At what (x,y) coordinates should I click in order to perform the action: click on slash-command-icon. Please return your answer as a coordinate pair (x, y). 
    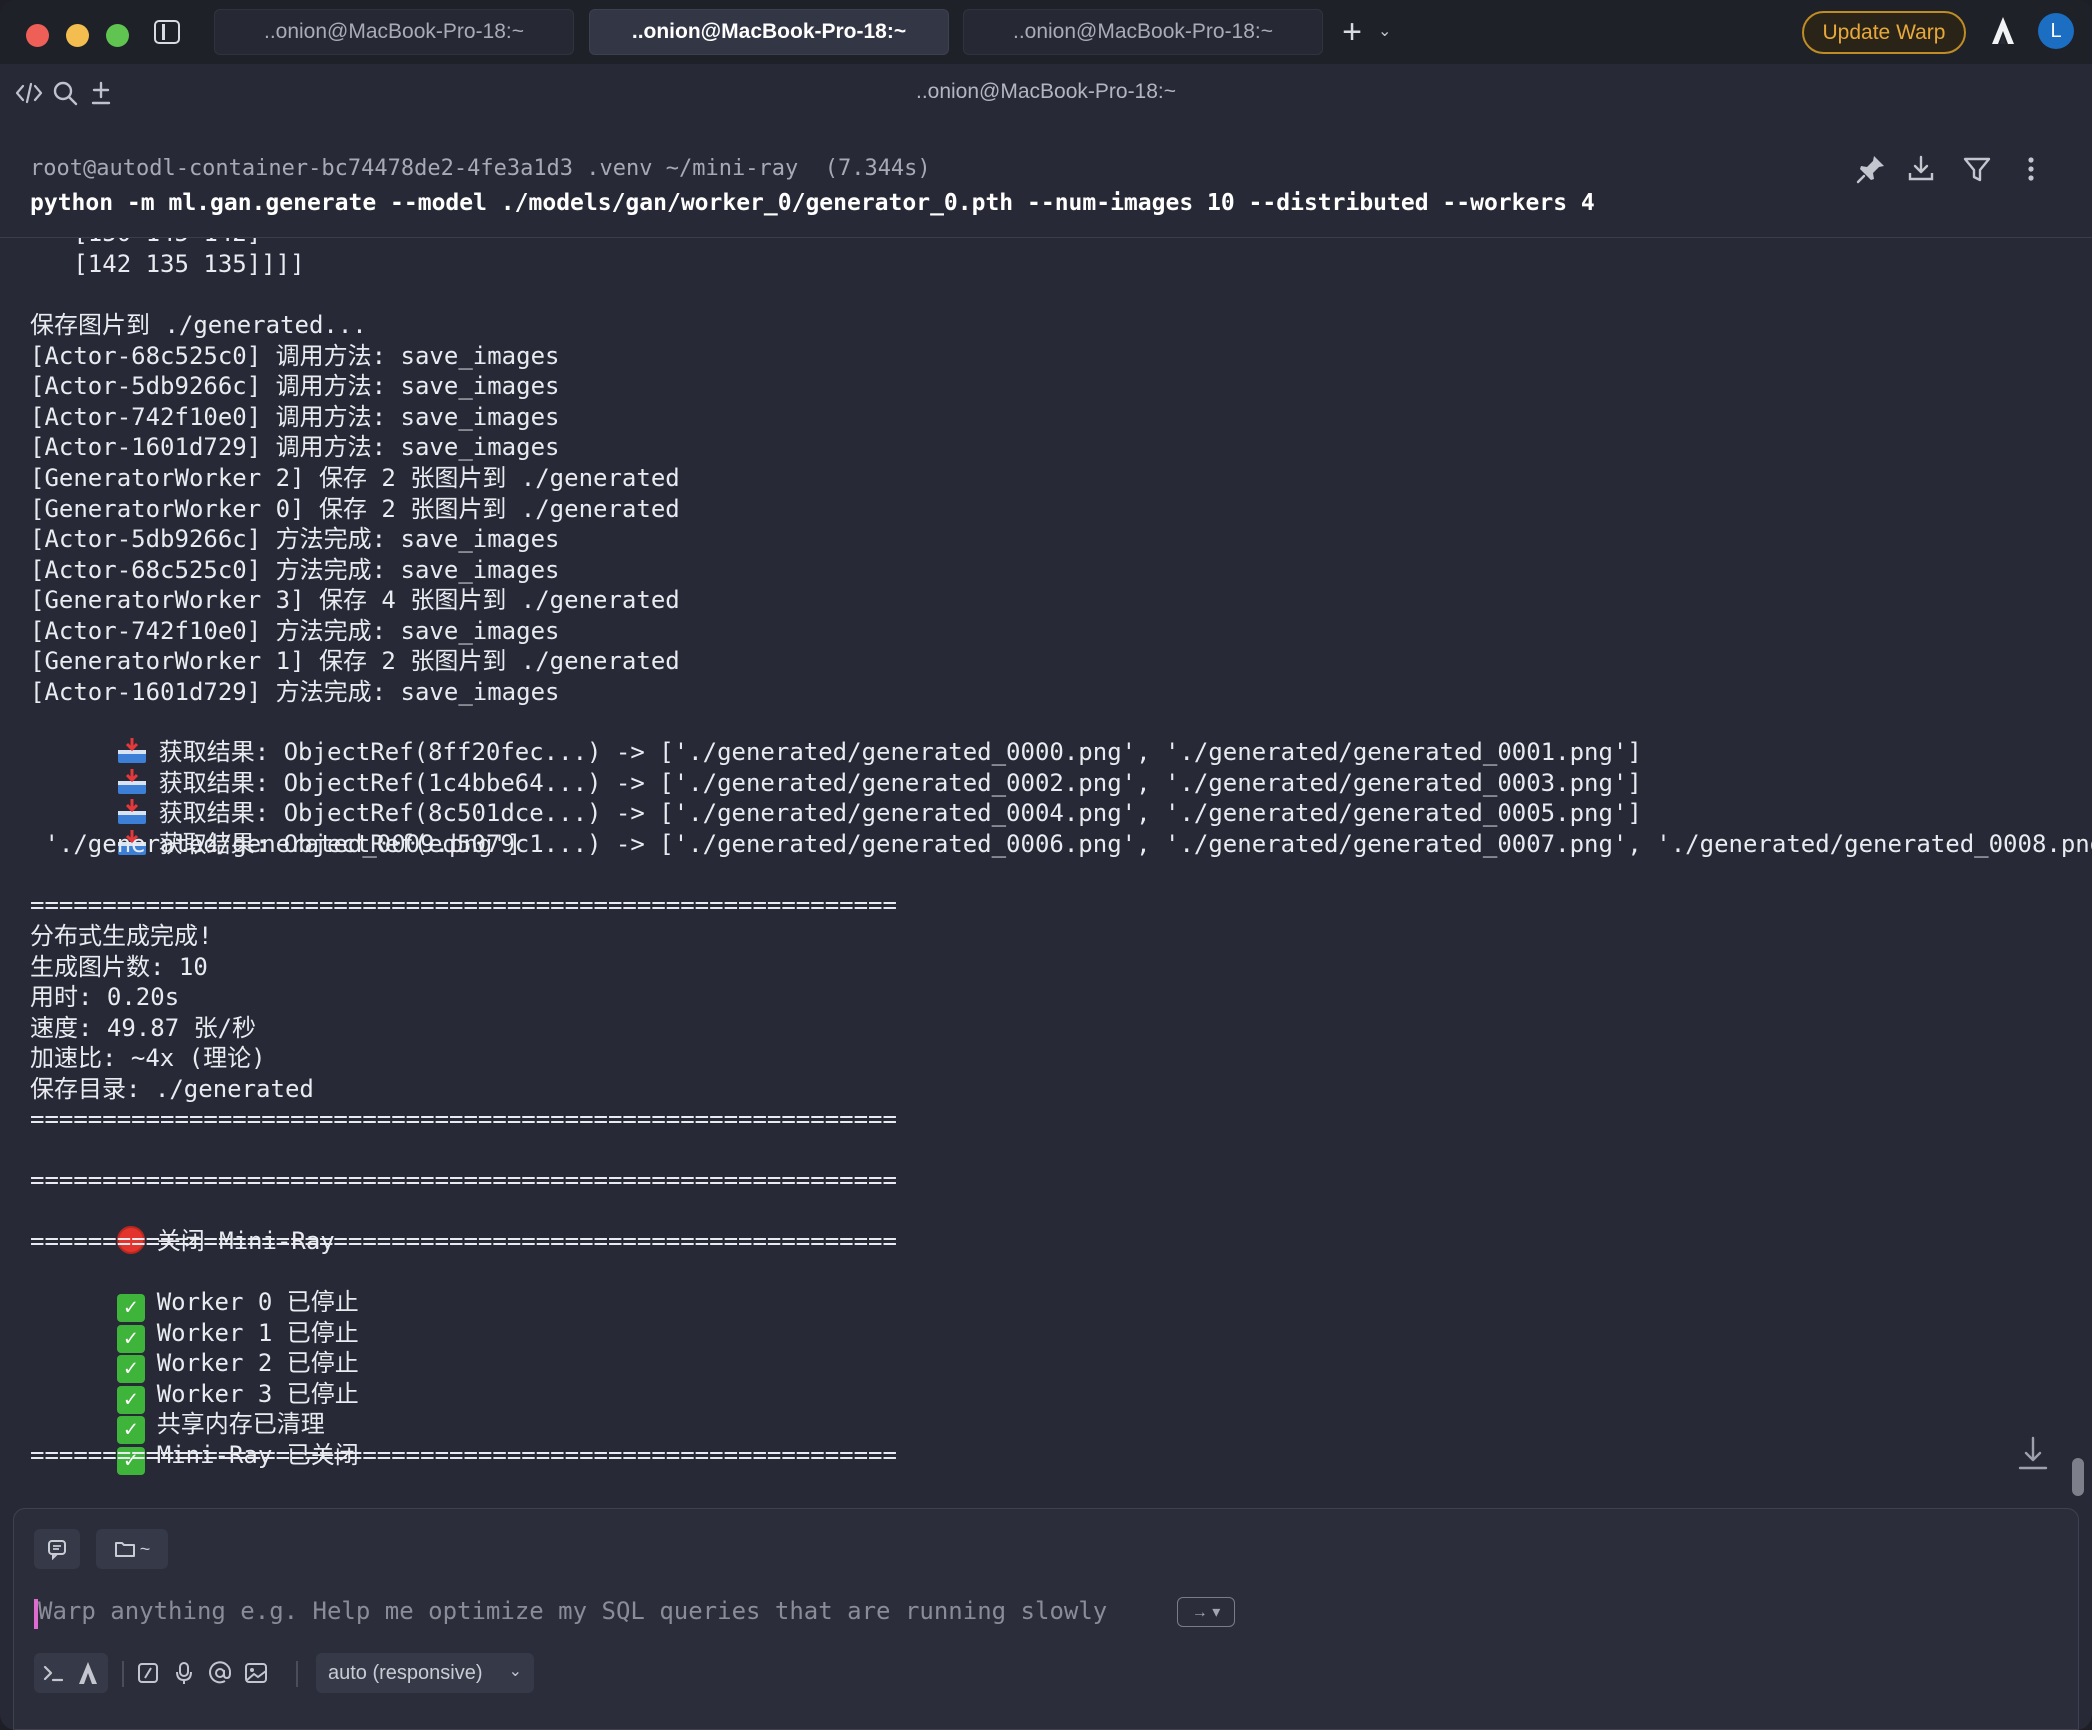
    Looking at the image, I should click on (148, 1673).